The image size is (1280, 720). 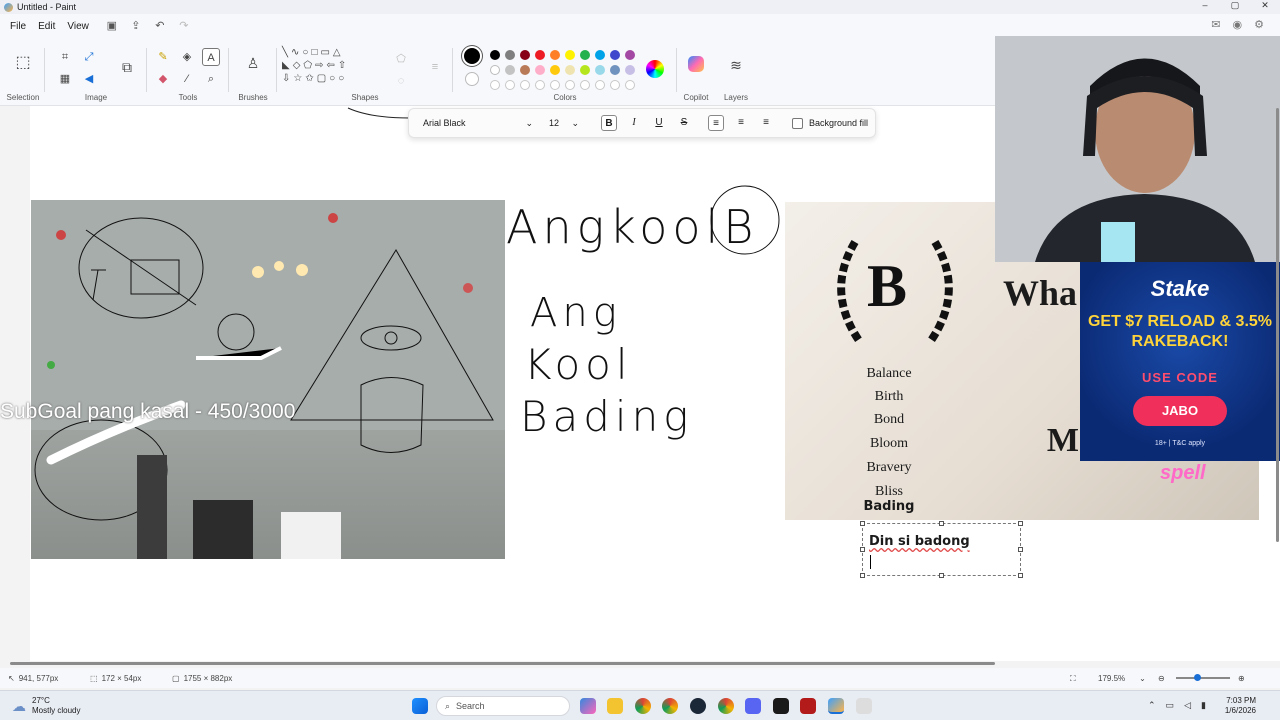 I want to click on menu-edit: Edit, so click(x=46, y=26).